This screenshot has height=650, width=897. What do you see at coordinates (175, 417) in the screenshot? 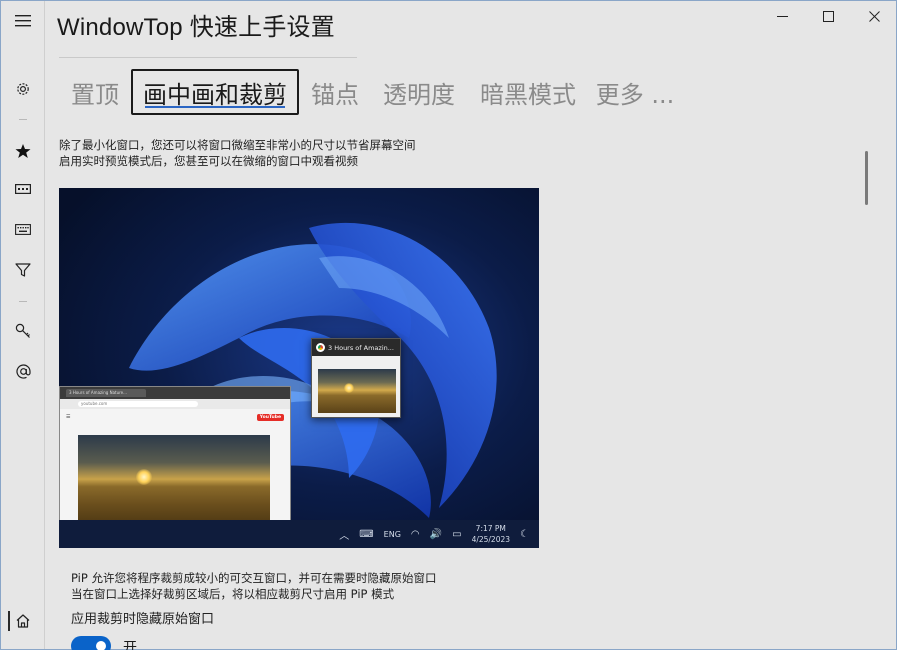
I see `youtube-header: ☰ YouTube` at bounding box center [175, 417].